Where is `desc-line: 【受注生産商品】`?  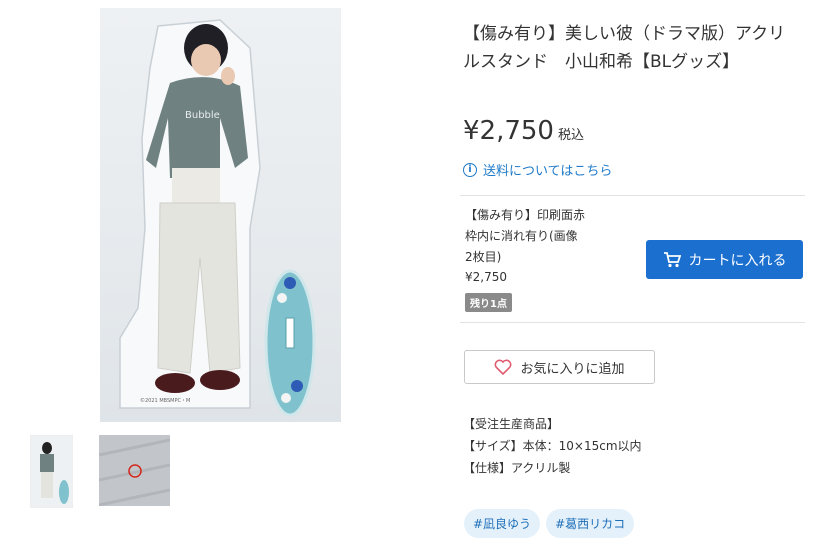 desc-line: 【受注生産商品】 is located at coordinates (511, 424).